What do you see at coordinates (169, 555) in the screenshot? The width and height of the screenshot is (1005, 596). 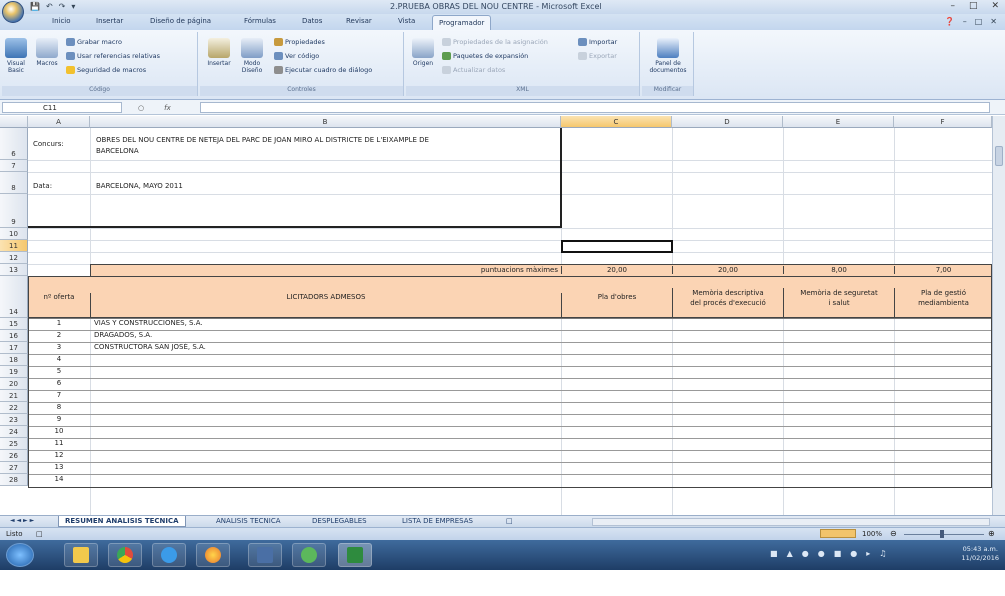 I see `ie-taskbar-button` at bounding box center [169, 555].